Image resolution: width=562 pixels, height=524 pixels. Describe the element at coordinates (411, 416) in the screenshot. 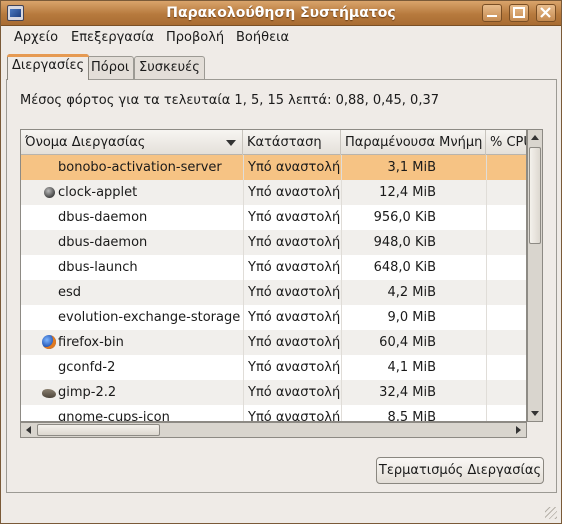

I see `process-memory: 8,5 MiB` at that location.